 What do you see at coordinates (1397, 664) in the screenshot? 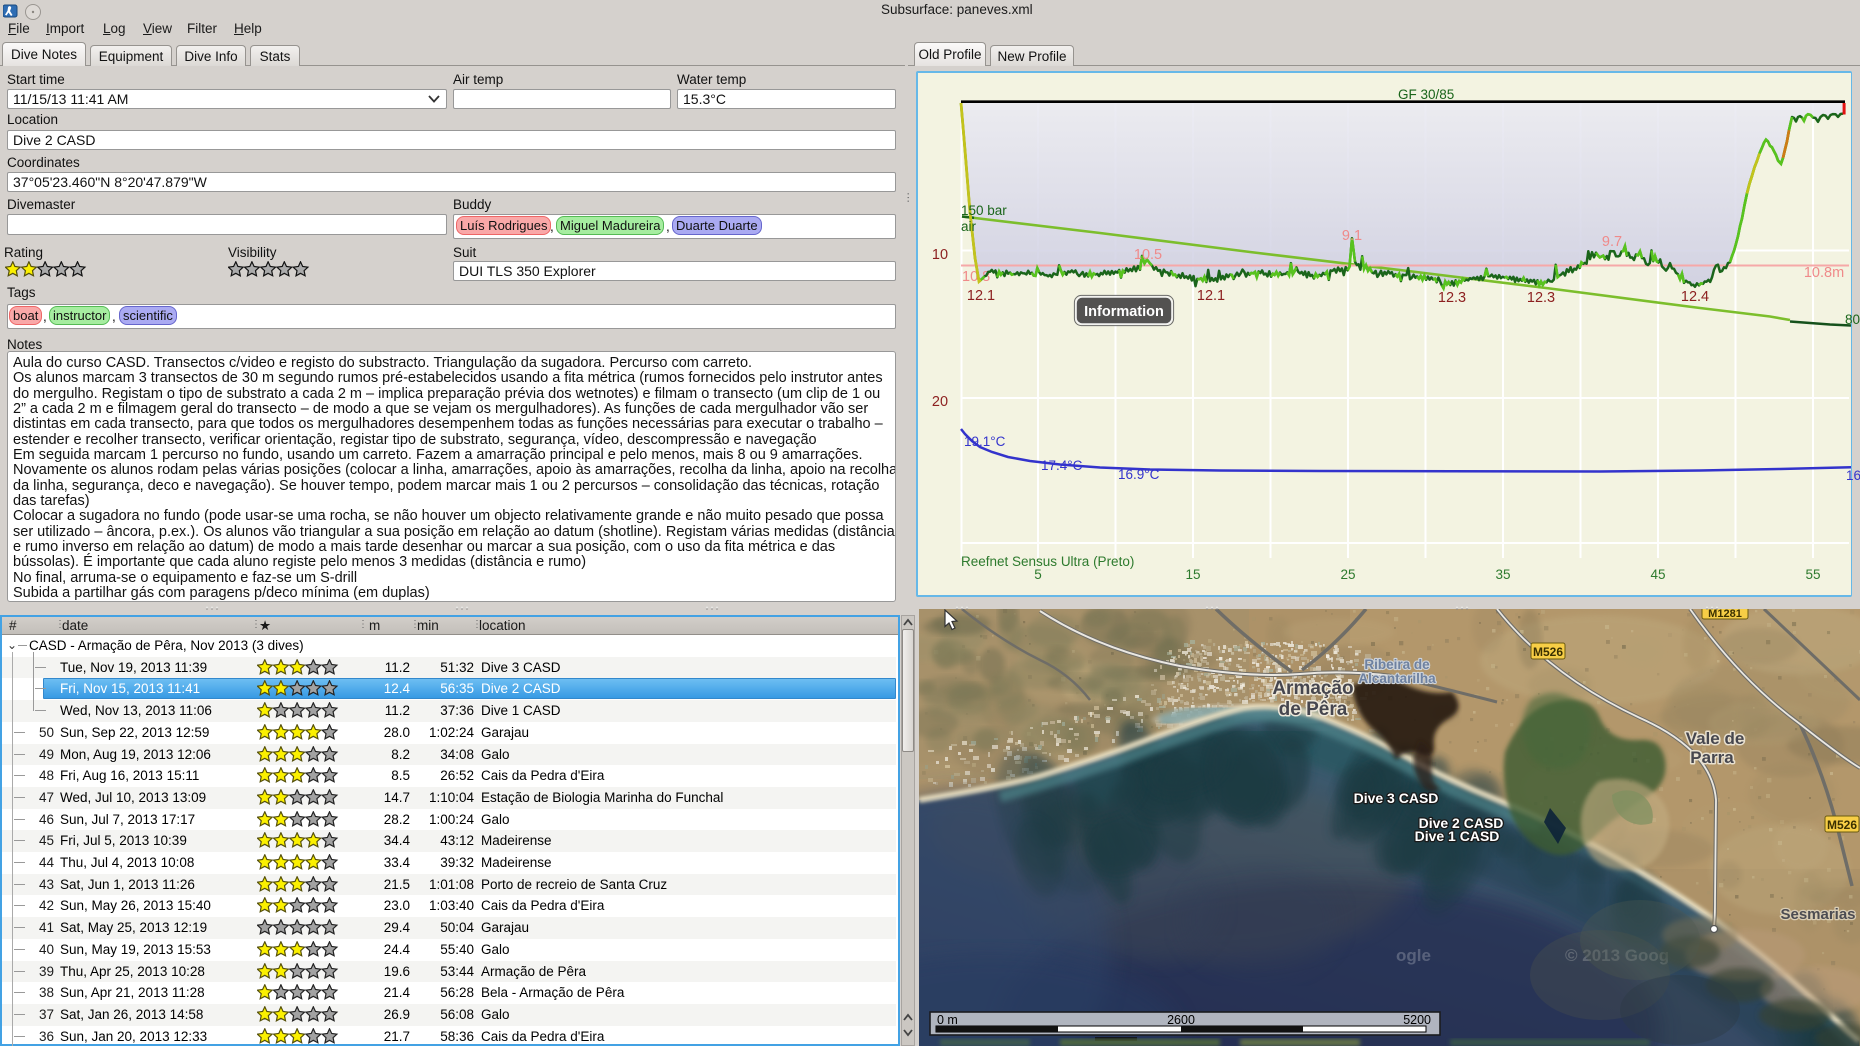
I see `svg-text: Ribeira de` at bounding box center [1397, 664].